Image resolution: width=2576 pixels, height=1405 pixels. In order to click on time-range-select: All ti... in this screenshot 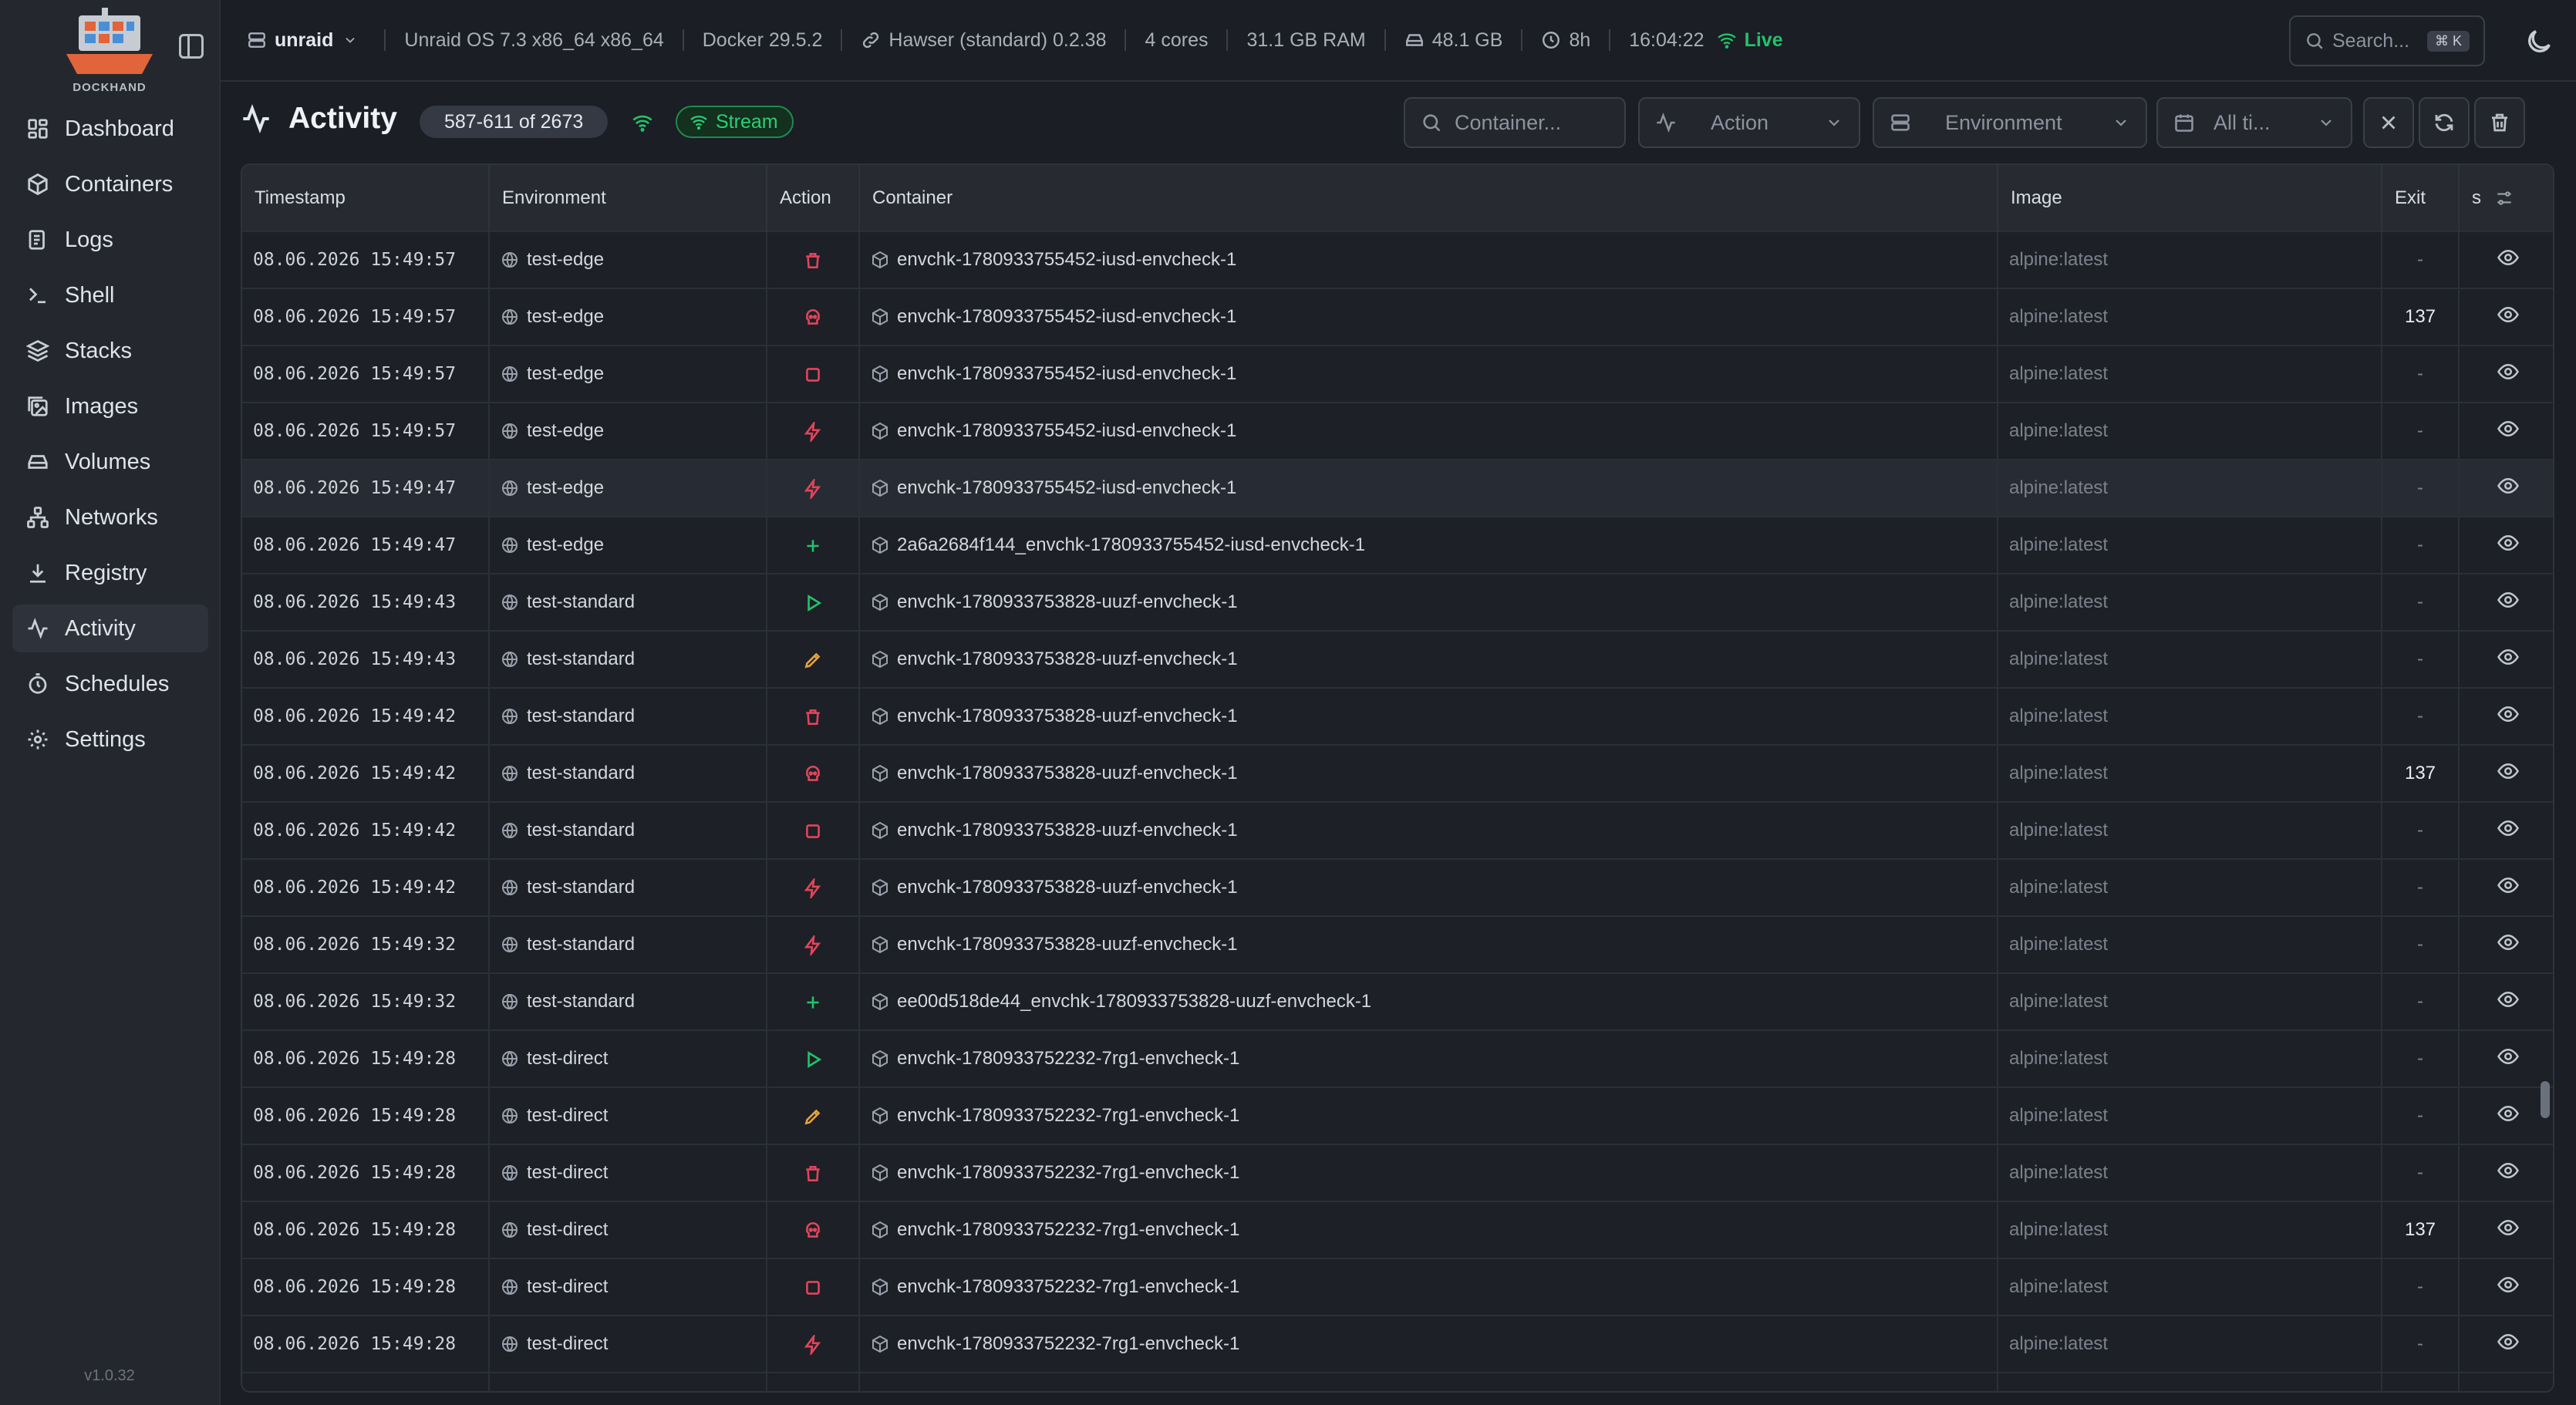, I will do `click(2254, 122)`.